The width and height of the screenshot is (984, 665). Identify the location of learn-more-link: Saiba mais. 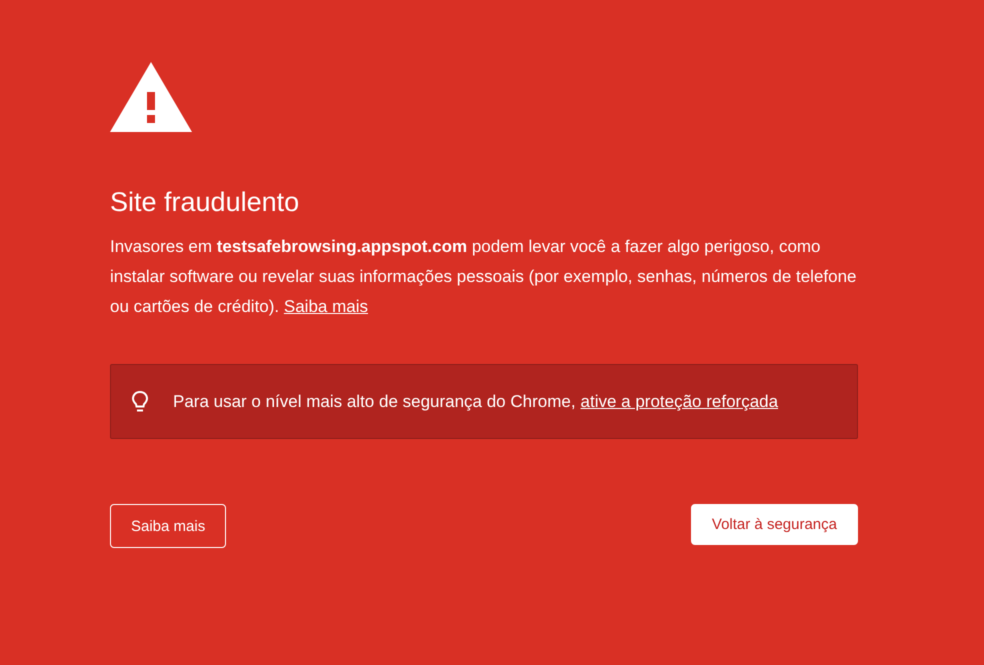
(326, 306).